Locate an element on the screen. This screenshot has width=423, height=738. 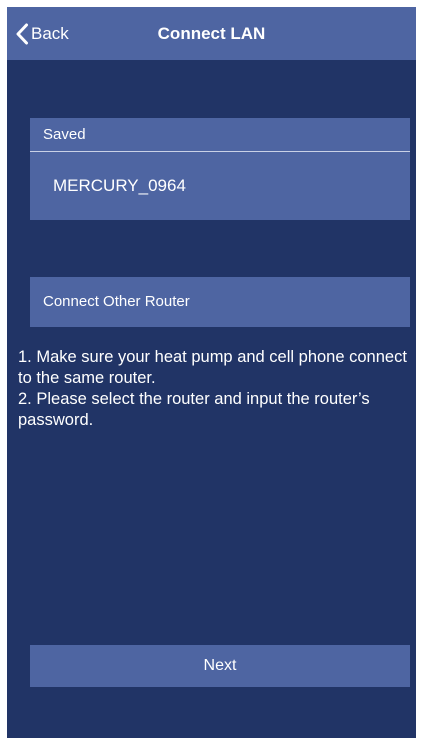
connect-other-router-button: Connect Other Router is located at coordinates (220, 302).